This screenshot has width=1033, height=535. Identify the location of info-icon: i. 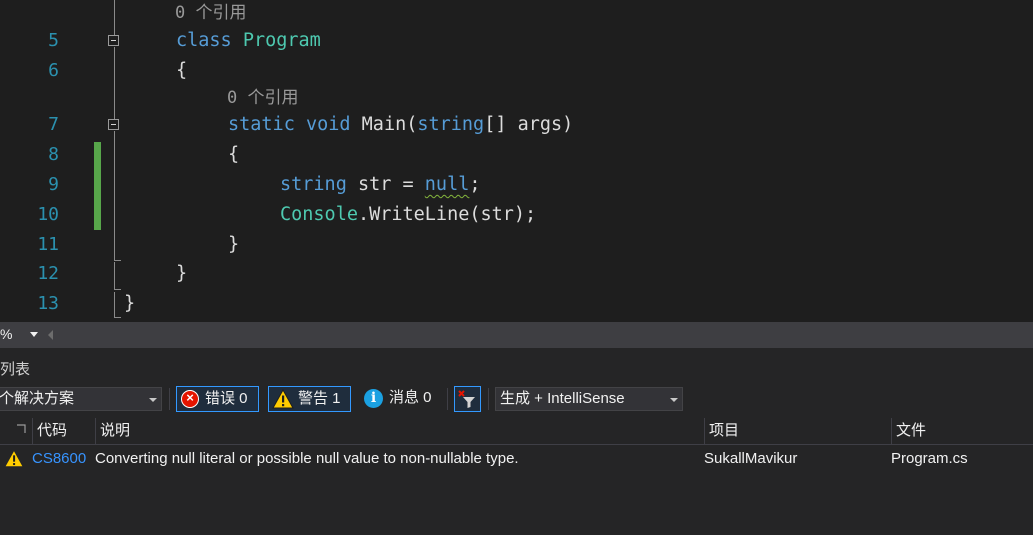
(373, 398).